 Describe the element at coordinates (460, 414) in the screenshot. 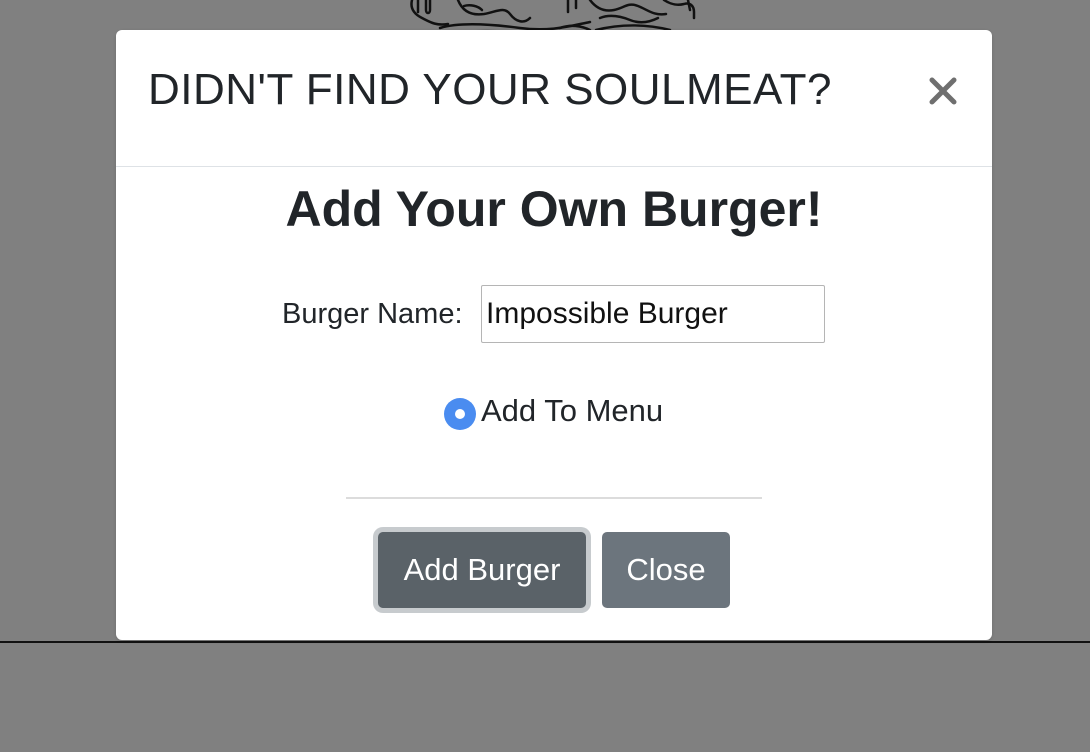

I see `add-to-menu-radio` at that location.